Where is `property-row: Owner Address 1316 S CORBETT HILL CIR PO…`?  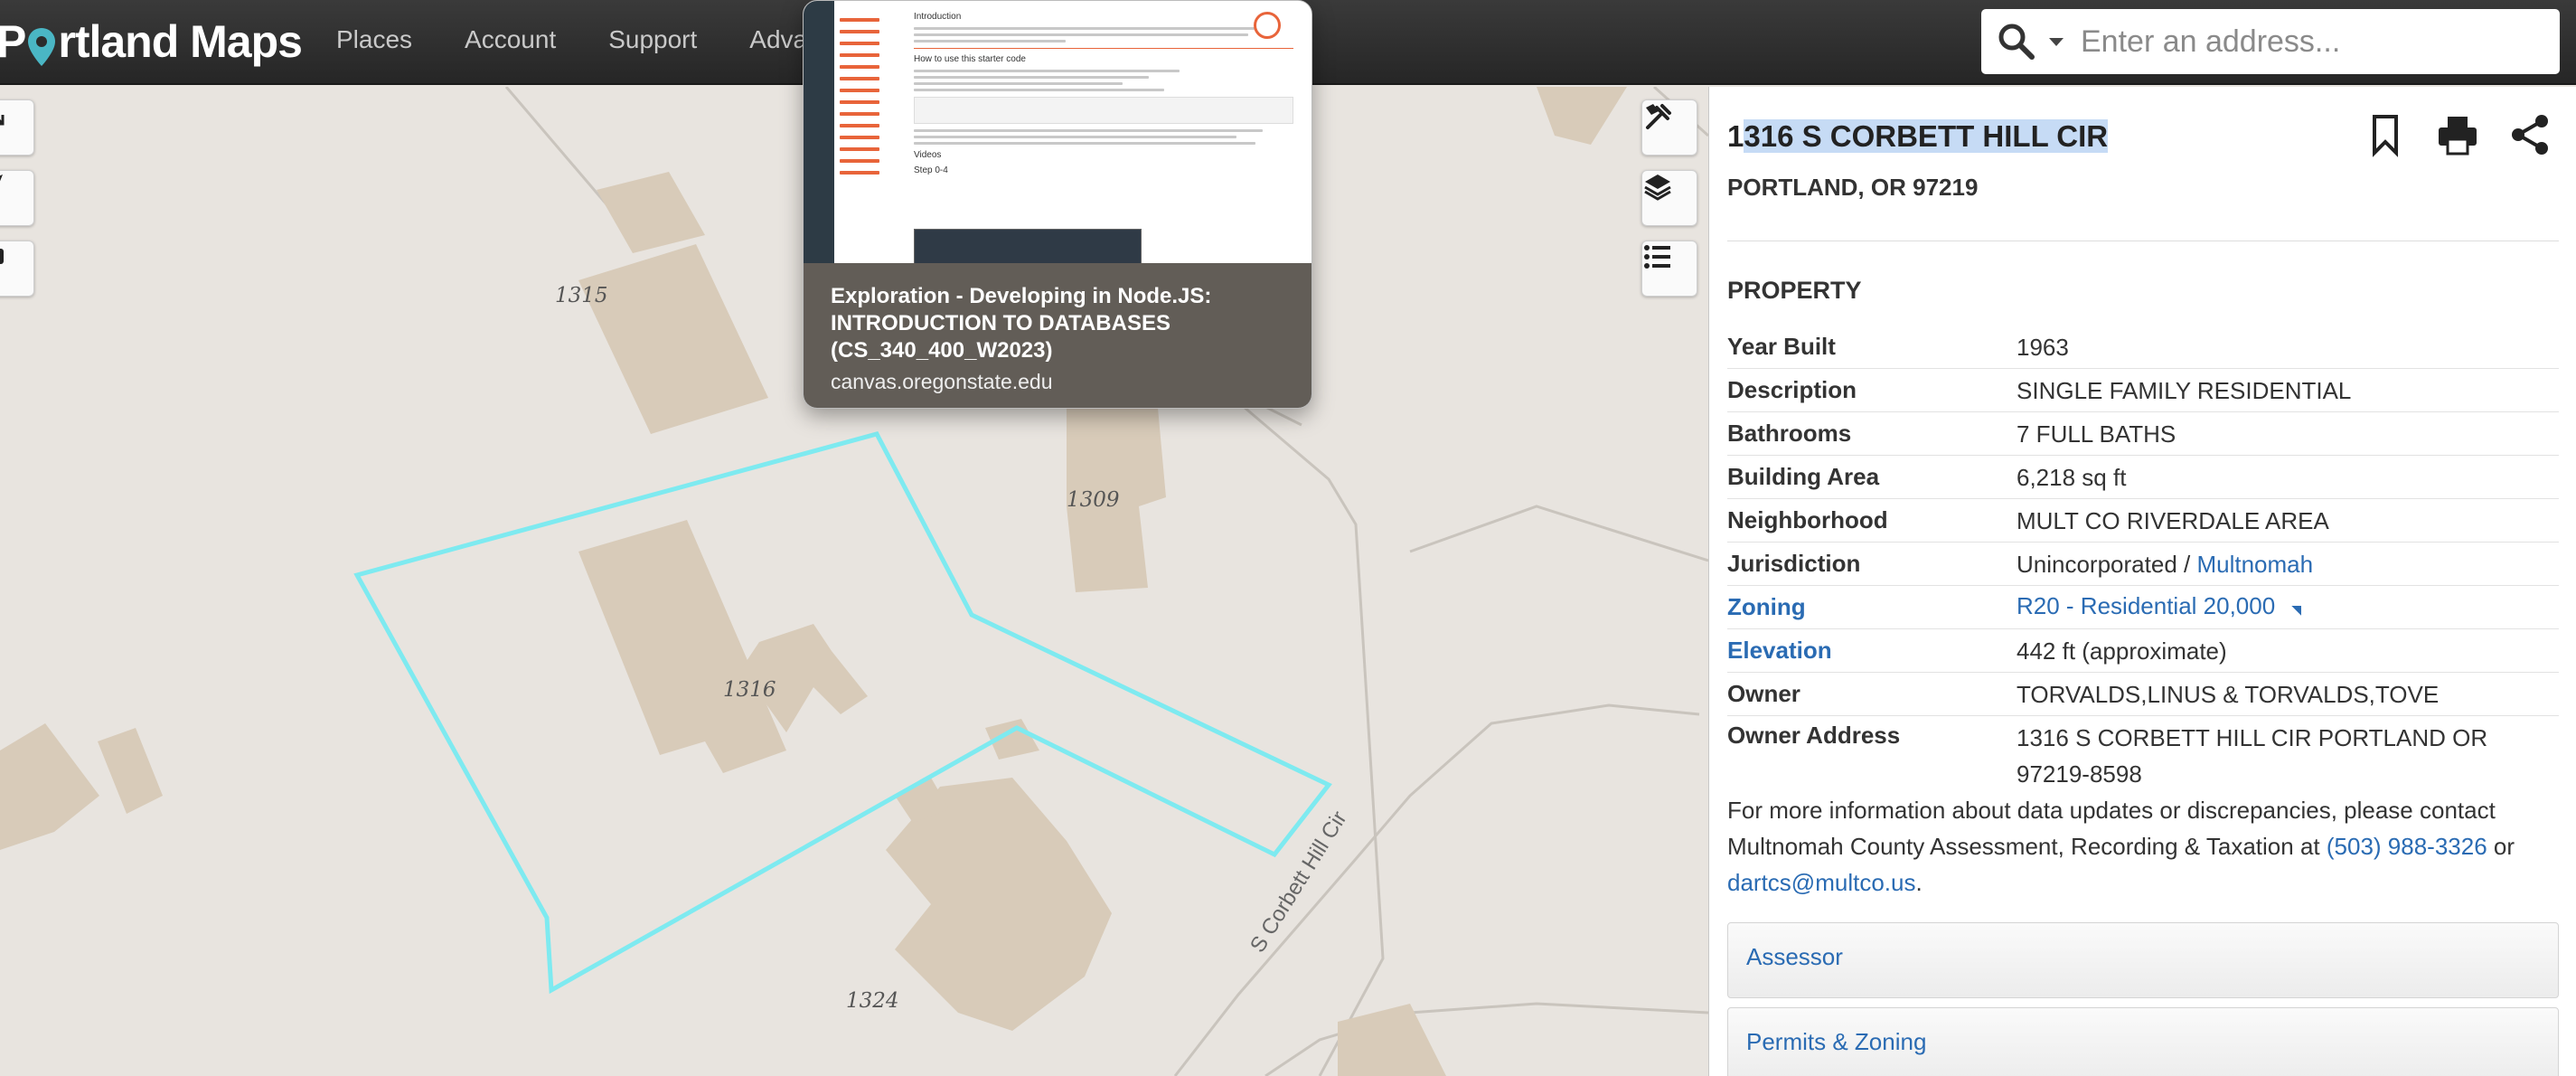
property-row: Owner Address 1316 S CORBETT HILL CIR PO… is located at coordinates (2143, 754).